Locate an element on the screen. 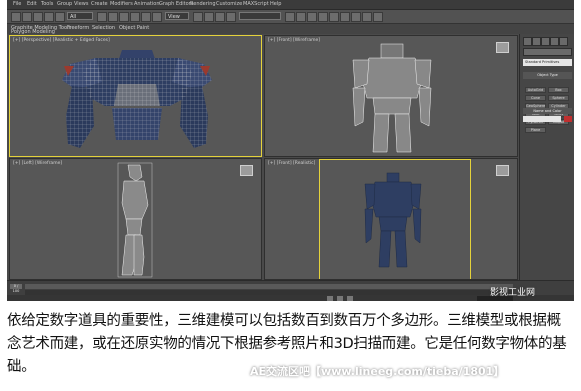 The image size is (581, 391). motion-tab-icon is located at coordinates (554, 41).